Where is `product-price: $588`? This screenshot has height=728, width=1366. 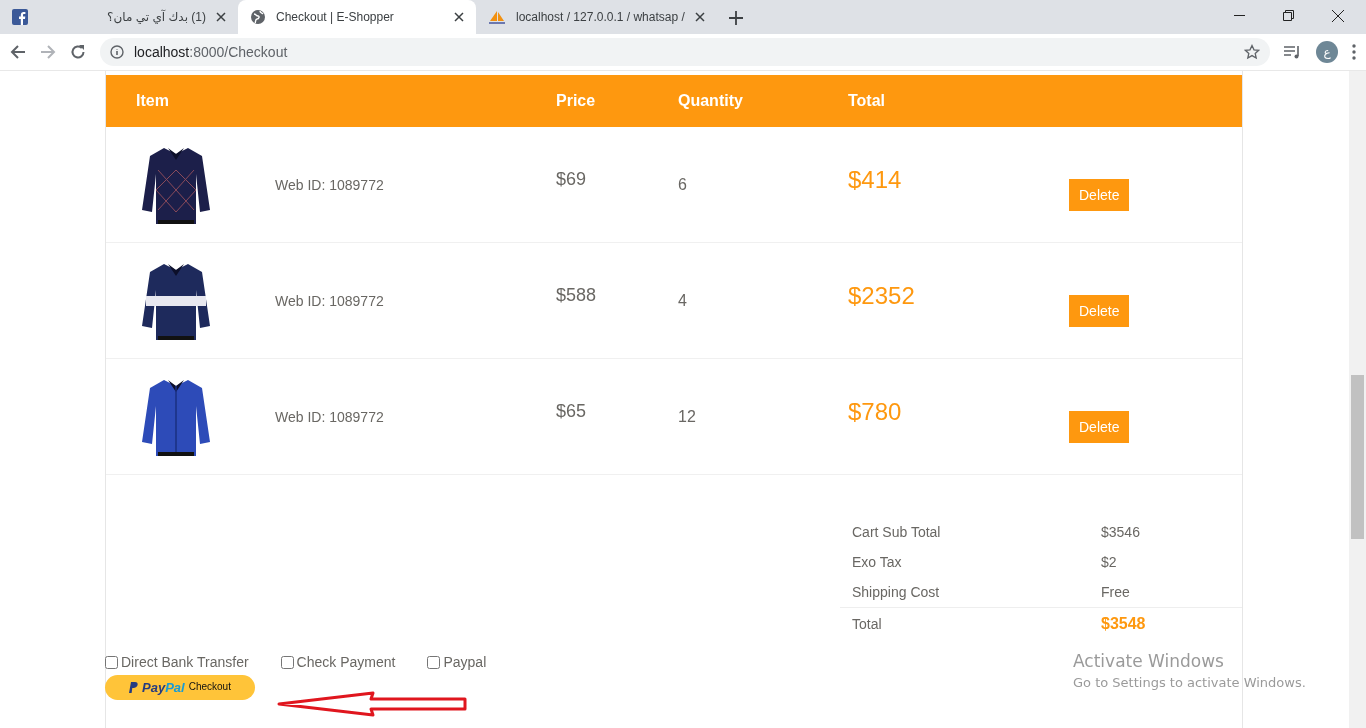 product-price: $588 is located at coordinates (577, 295).